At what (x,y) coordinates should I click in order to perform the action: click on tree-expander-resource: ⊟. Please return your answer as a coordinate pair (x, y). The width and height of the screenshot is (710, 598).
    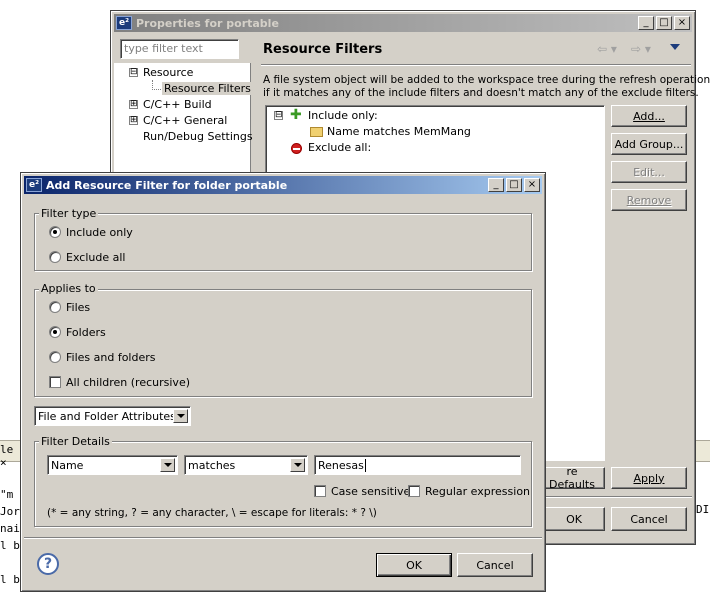
    Looking at the image, I should click on (133, 72).